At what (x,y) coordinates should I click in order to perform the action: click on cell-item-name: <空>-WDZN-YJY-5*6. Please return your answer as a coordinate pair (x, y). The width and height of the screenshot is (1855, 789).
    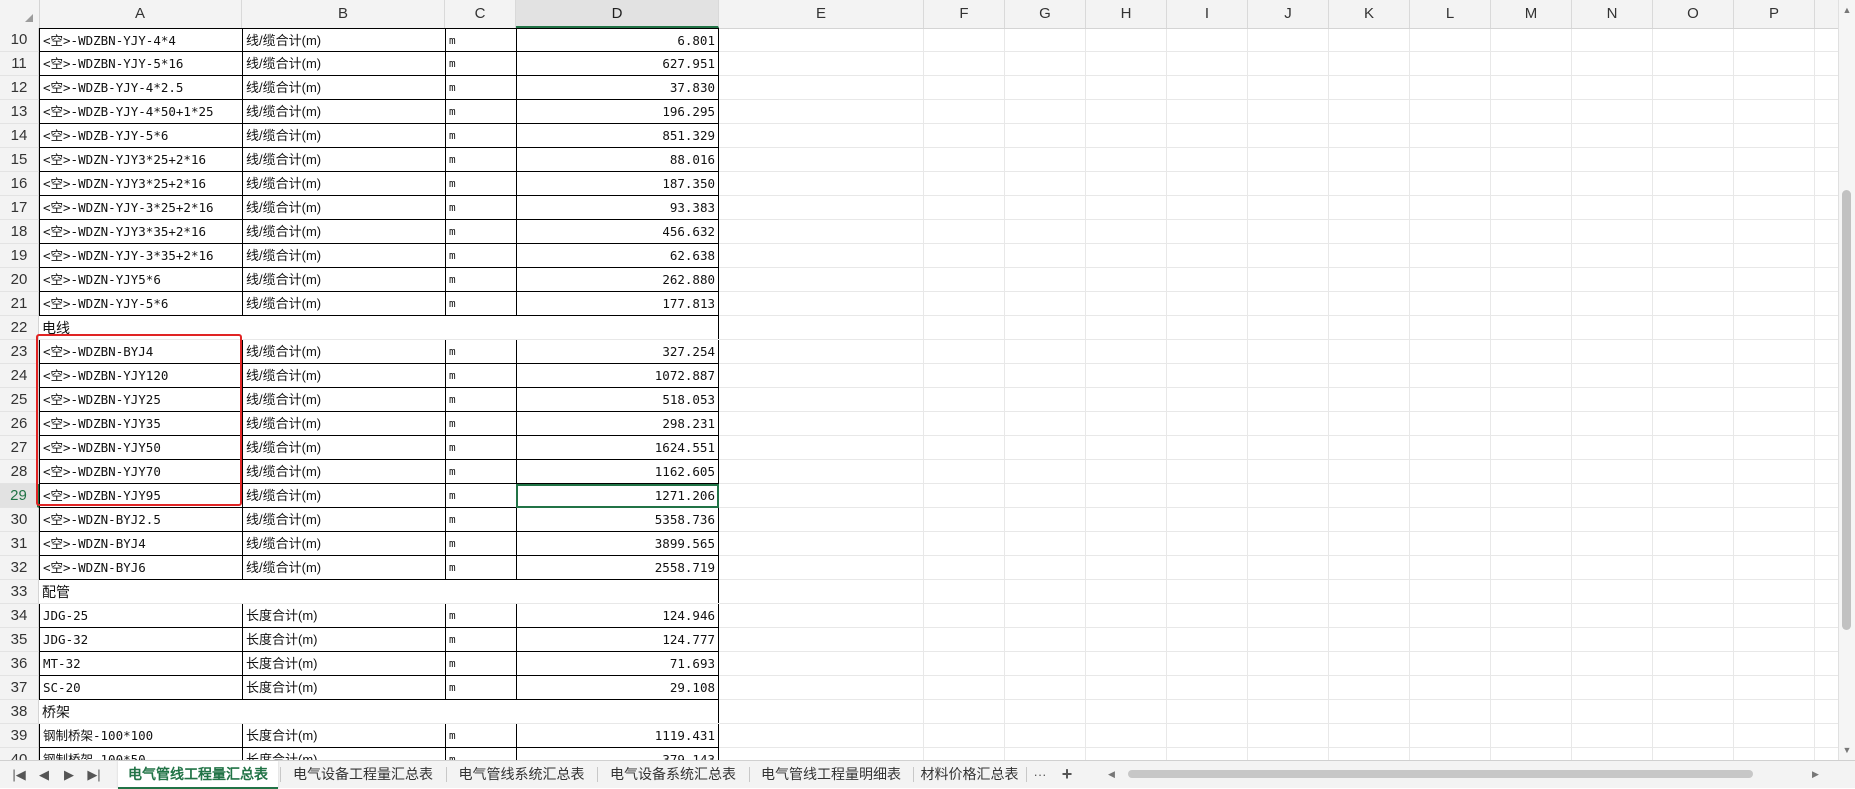
    Looking at the image, I should click on (141, 304).